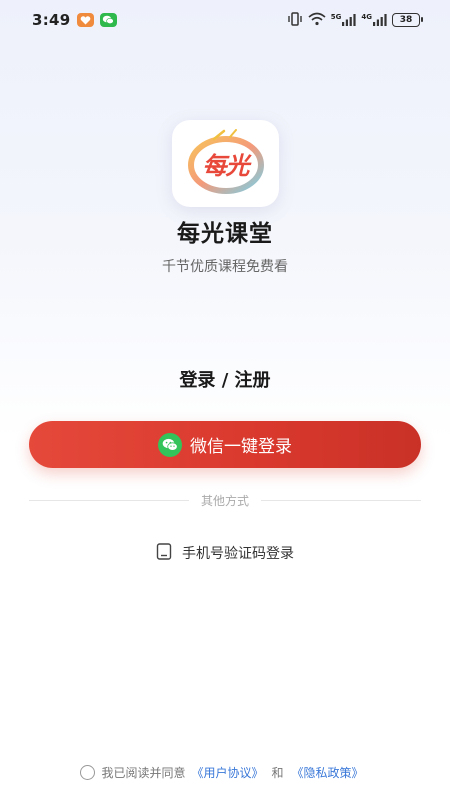 The height and width of the screenshot is (800, 450). I want to click on app-notification-icon, so click(85, 20).